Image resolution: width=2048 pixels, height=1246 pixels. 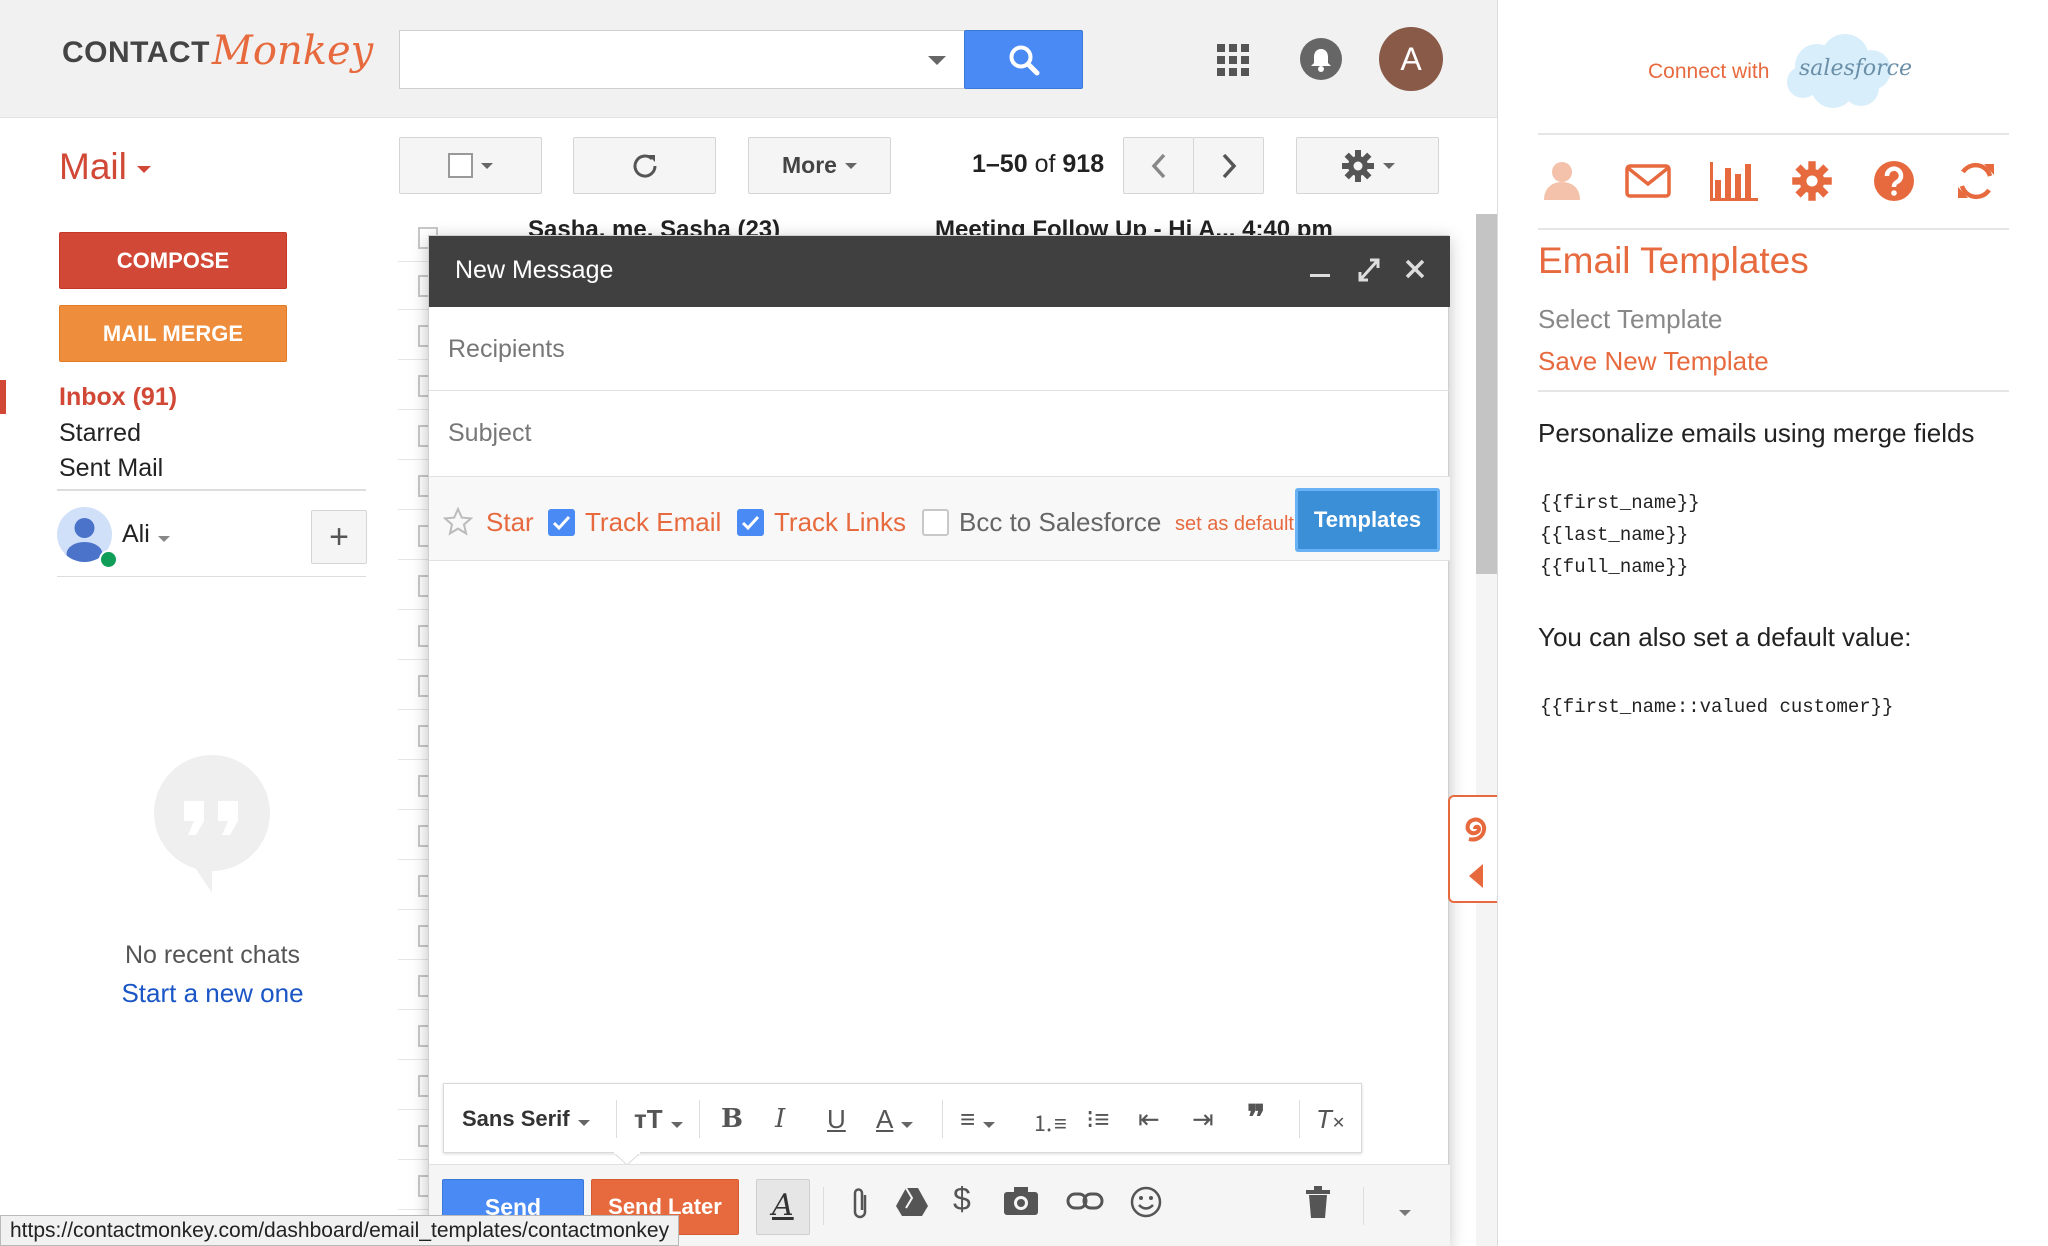 What do you see at coordinates (1415, 272) in the screenshot?
I see `close-icon` at bounding box center [1415, 272].